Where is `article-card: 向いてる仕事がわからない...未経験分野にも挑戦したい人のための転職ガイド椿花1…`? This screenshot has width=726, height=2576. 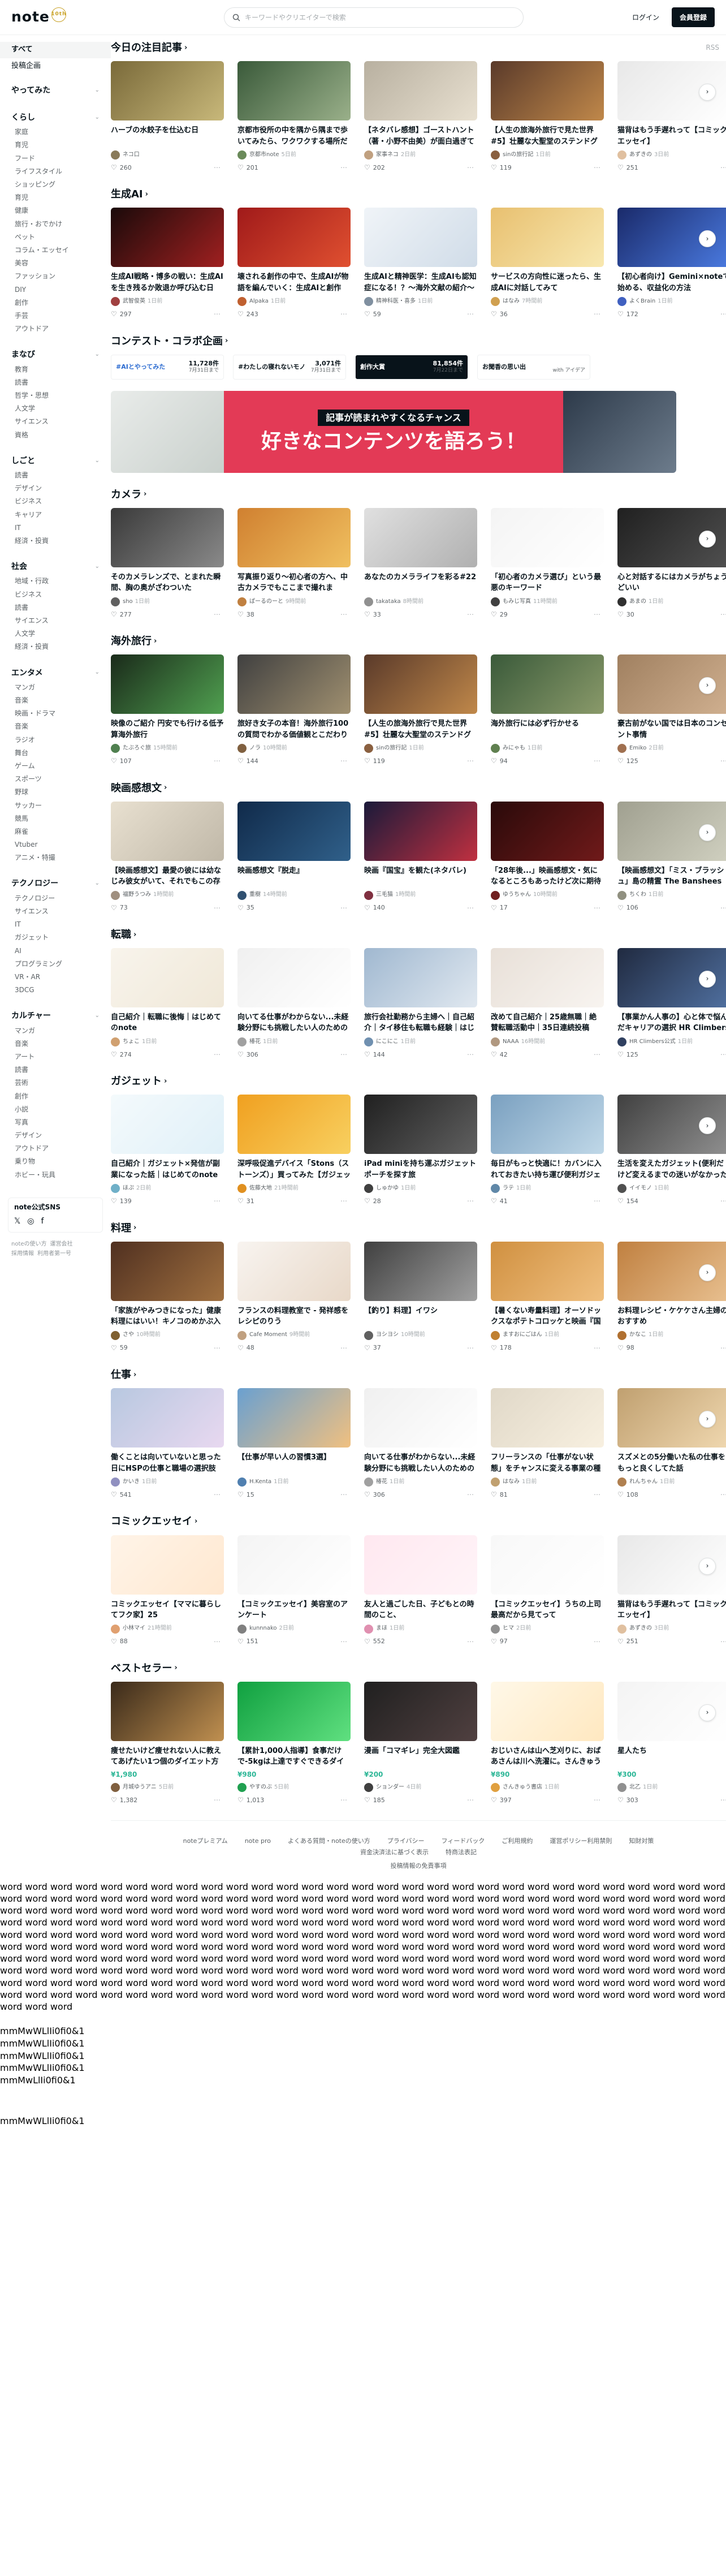 article-card: 向いてる仕事がわからない...未経験分野にも挑戦したい人のための転職ガイド椿花1… is located at coordinates (294, 1003).